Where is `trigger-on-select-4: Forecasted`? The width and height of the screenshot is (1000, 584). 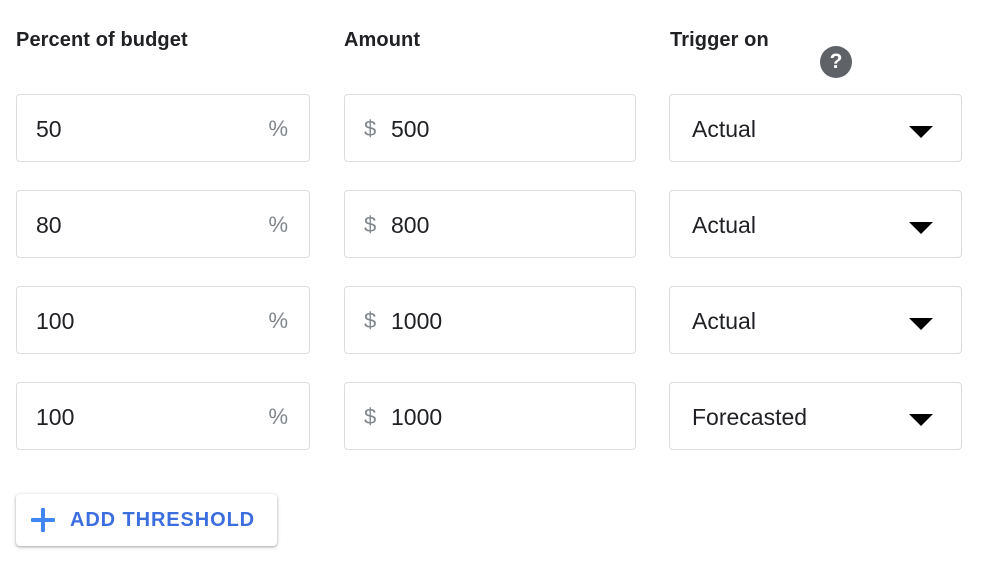
trigger-on-select-4: Forecasted is located at coordinates (815, 416).